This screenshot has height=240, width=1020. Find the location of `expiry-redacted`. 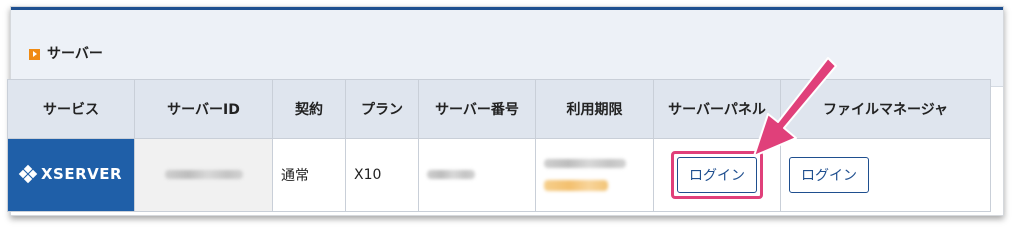

expiry-redacted is located at coordinates (585, 163).